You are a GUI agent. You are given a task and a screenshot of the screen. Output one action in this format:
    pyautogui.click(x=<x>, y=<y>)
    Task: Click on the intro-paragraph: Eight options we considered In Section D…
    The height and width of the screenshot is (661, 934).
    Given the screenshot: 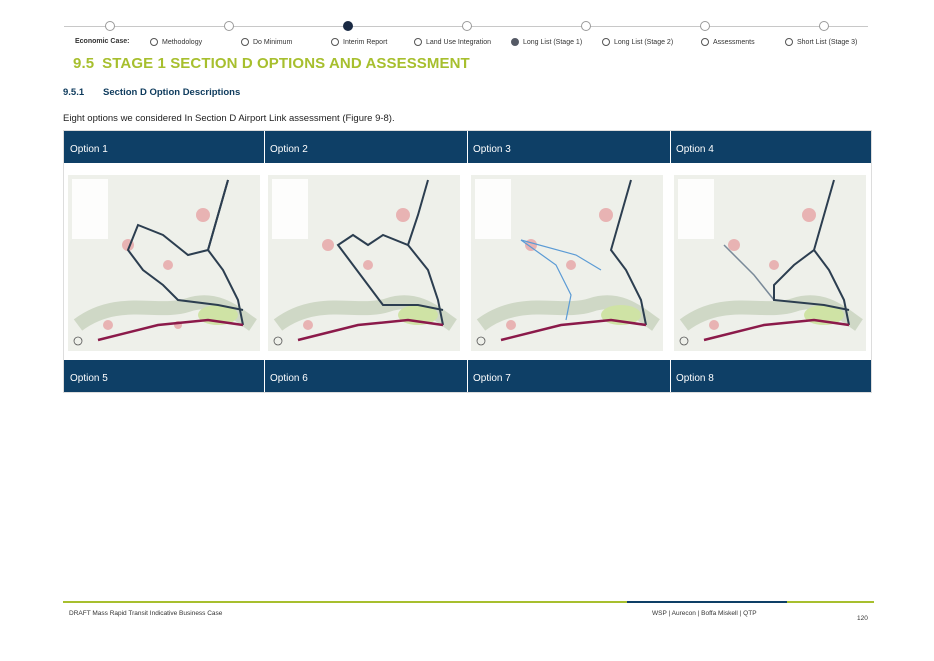 What is the action you would take?
    pyautogui.click(x=229, y=118)
    